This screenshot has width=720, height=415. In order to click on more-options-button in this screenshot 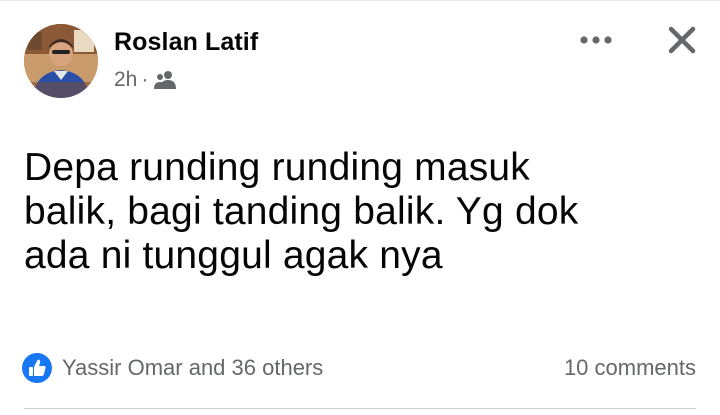, I will do `click(596, 40)`.